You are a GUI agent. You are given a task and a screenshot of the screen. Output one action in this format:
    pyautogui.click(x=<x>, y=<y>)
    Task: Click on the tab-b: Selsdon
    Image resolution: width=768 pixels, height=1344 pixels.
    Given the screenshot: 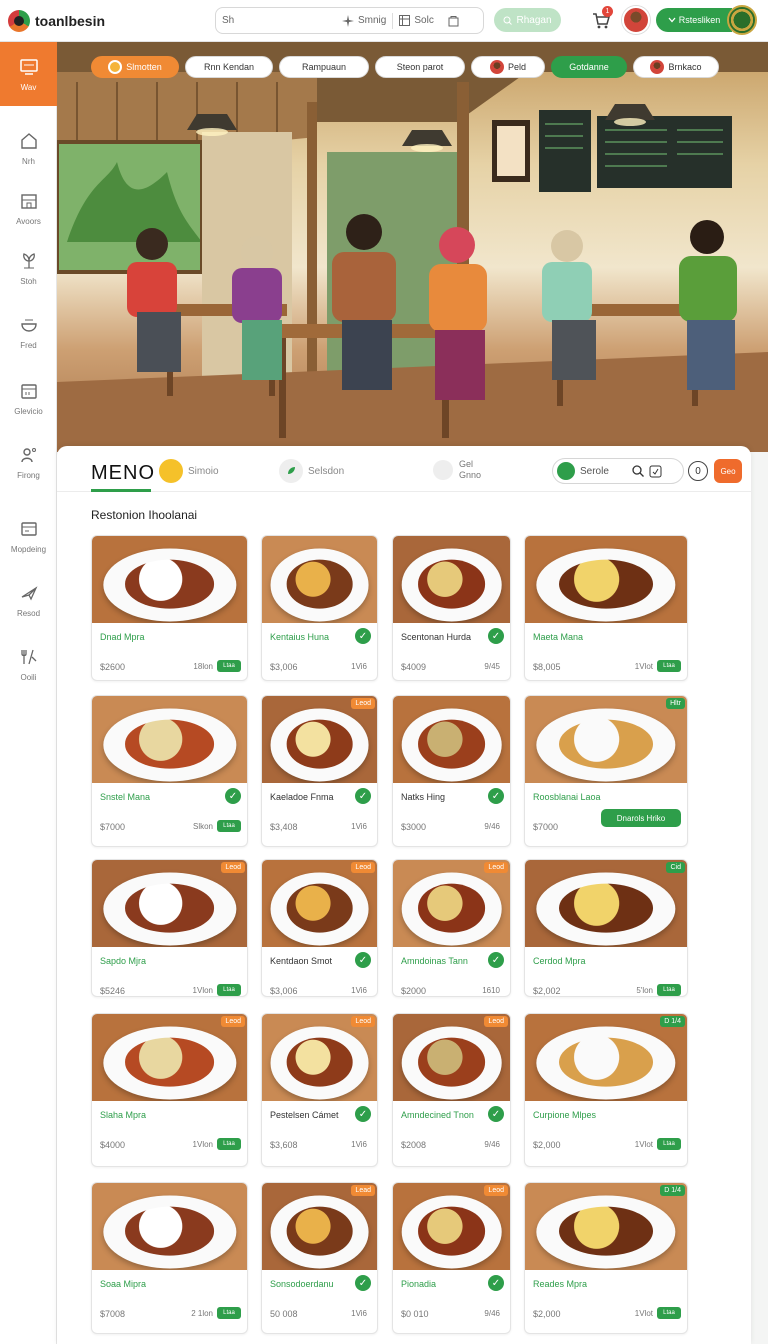 What is the action you would take?
    pyautogui.click(x=311, y=471)
    